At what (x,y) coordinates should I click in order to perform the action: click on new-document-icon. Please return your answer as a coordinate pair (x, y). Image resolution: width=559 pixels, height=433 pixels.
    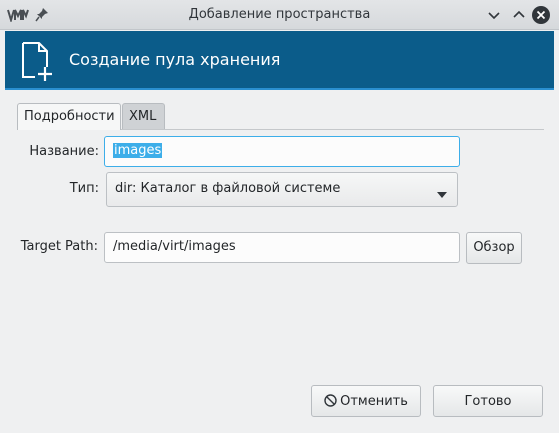
    Looking at the image, I should click on (37, 61).